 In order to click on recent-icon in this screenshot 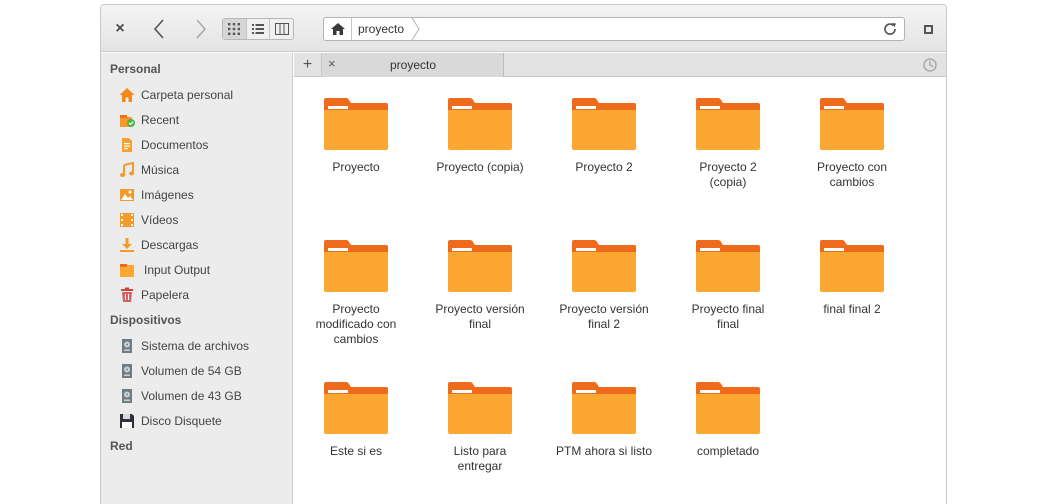, I will do `click(127, 120)`.